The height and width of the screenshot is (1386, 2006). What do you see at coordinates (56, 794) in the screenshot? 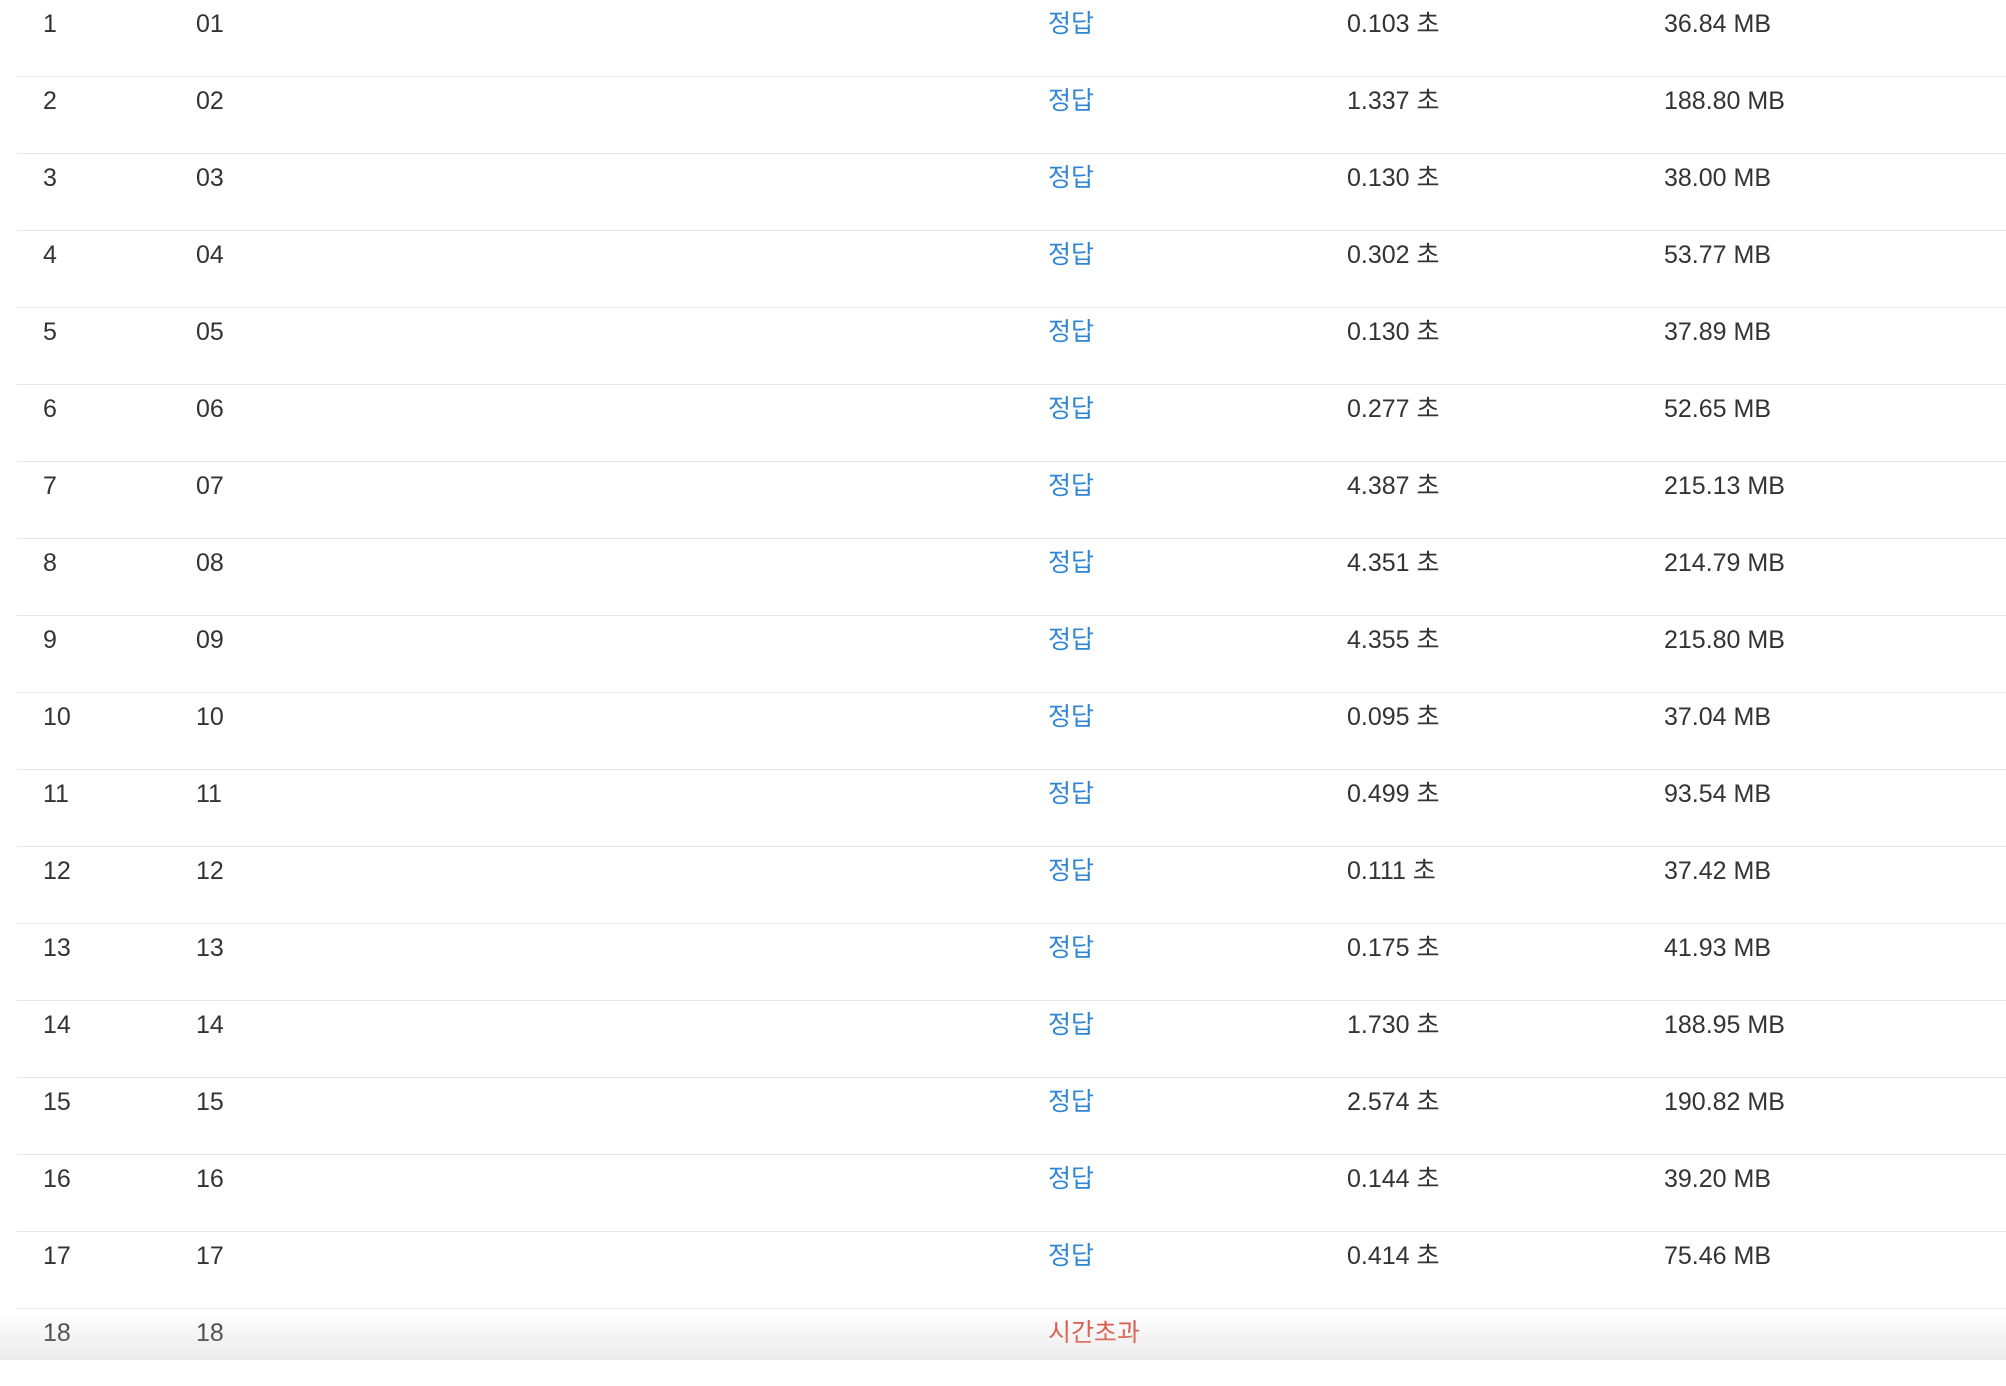
I see `row-index: 11` at bounding box center [56, 794].